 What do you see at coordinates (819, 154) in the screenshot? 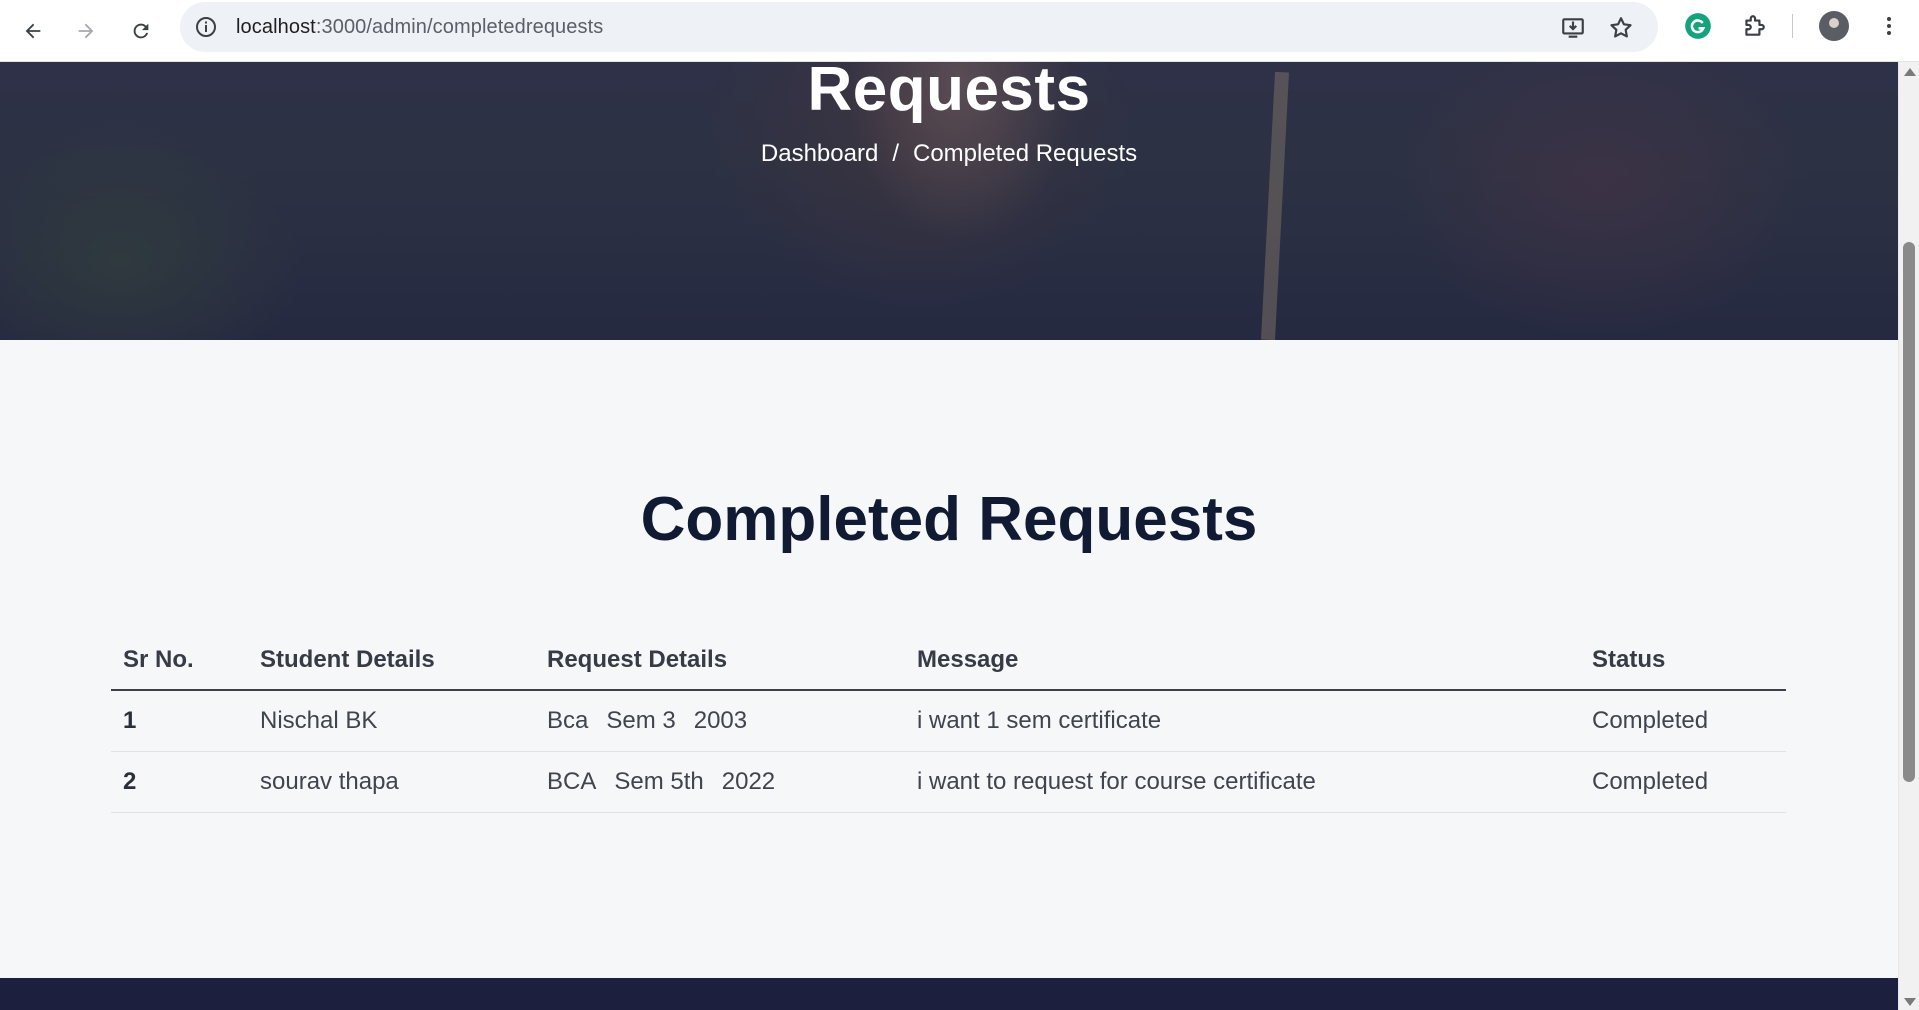
I see `breadcrumb-dashboard-link: Dashboard` at bounding box center [819, 154].